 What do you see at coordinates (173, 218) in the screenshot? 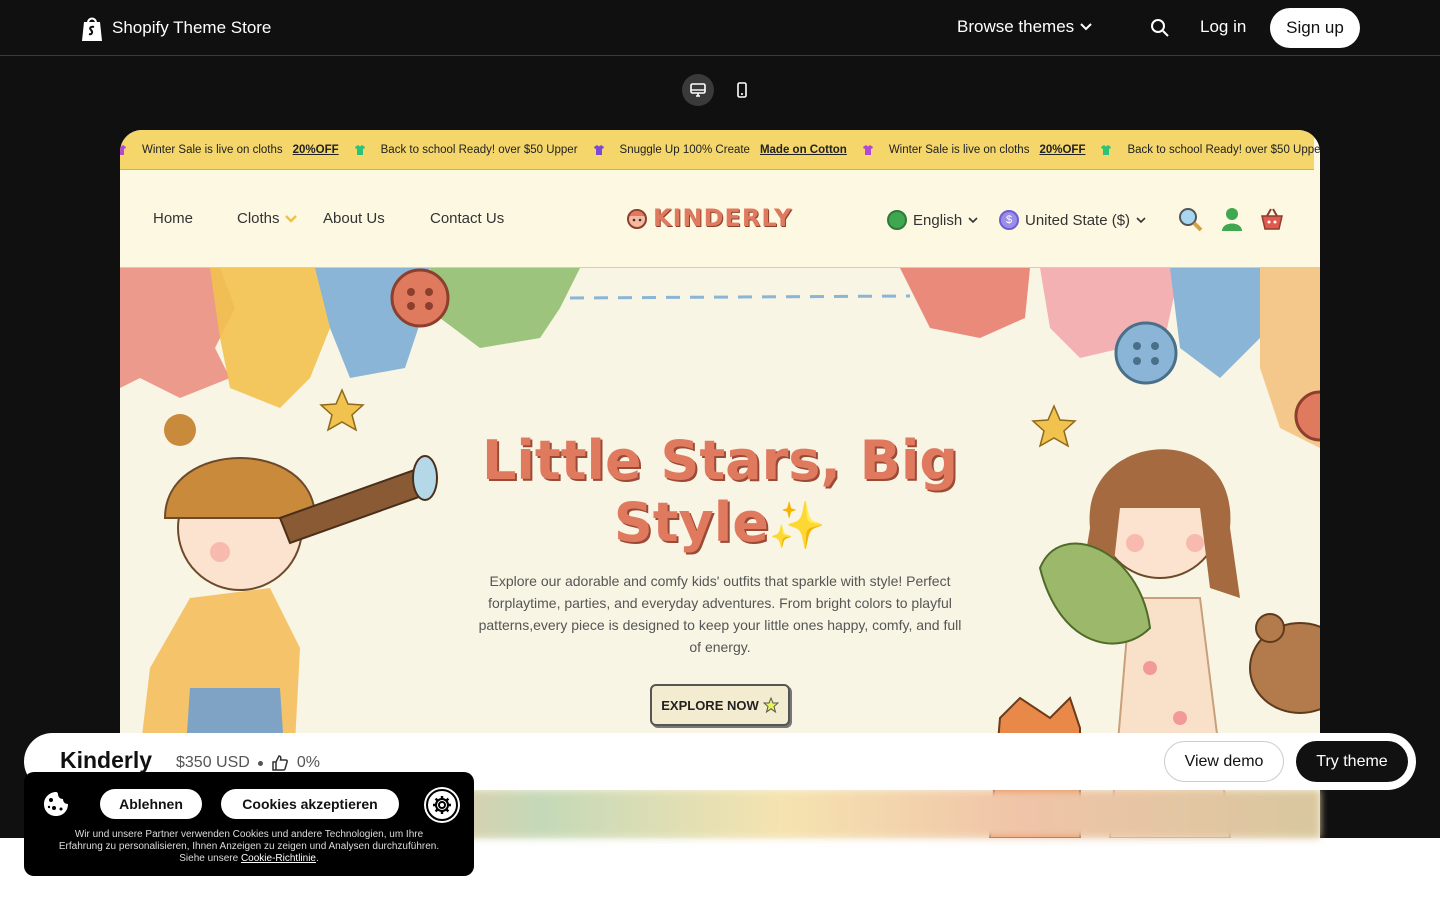
I see `store-nav-home: Home` at bounding box center [173, 218].